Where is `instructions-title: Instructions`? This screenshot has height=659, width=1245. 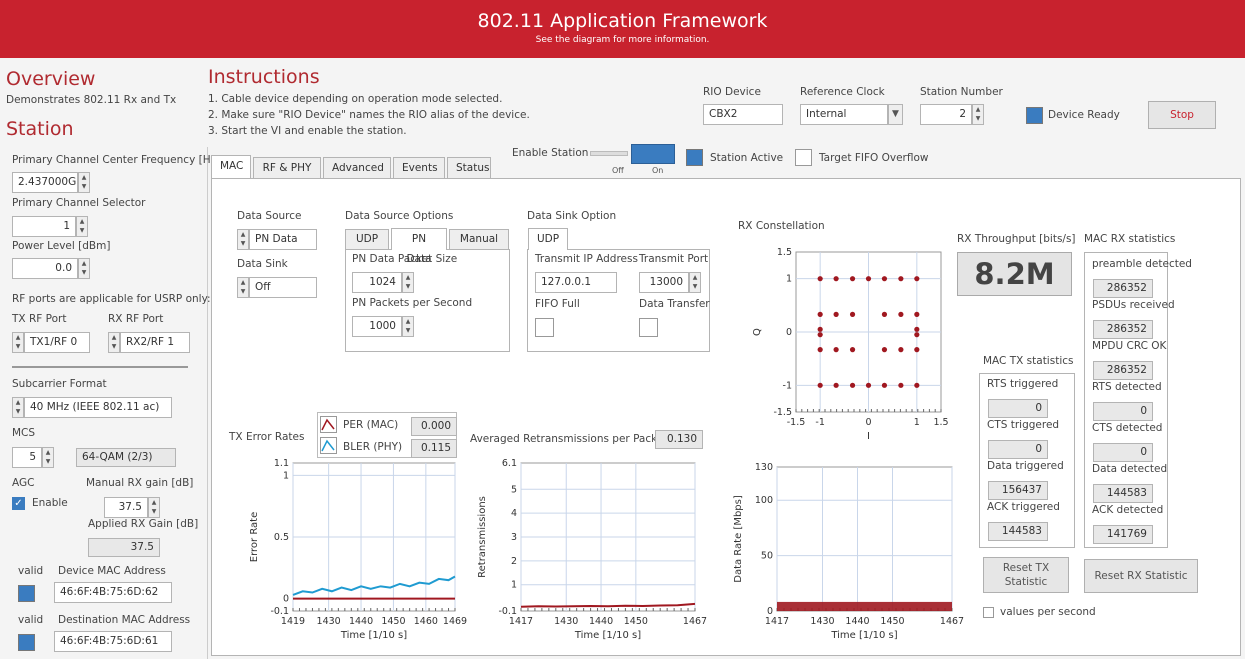 instructions-title: Instructions is located at coordinates (264, 77).